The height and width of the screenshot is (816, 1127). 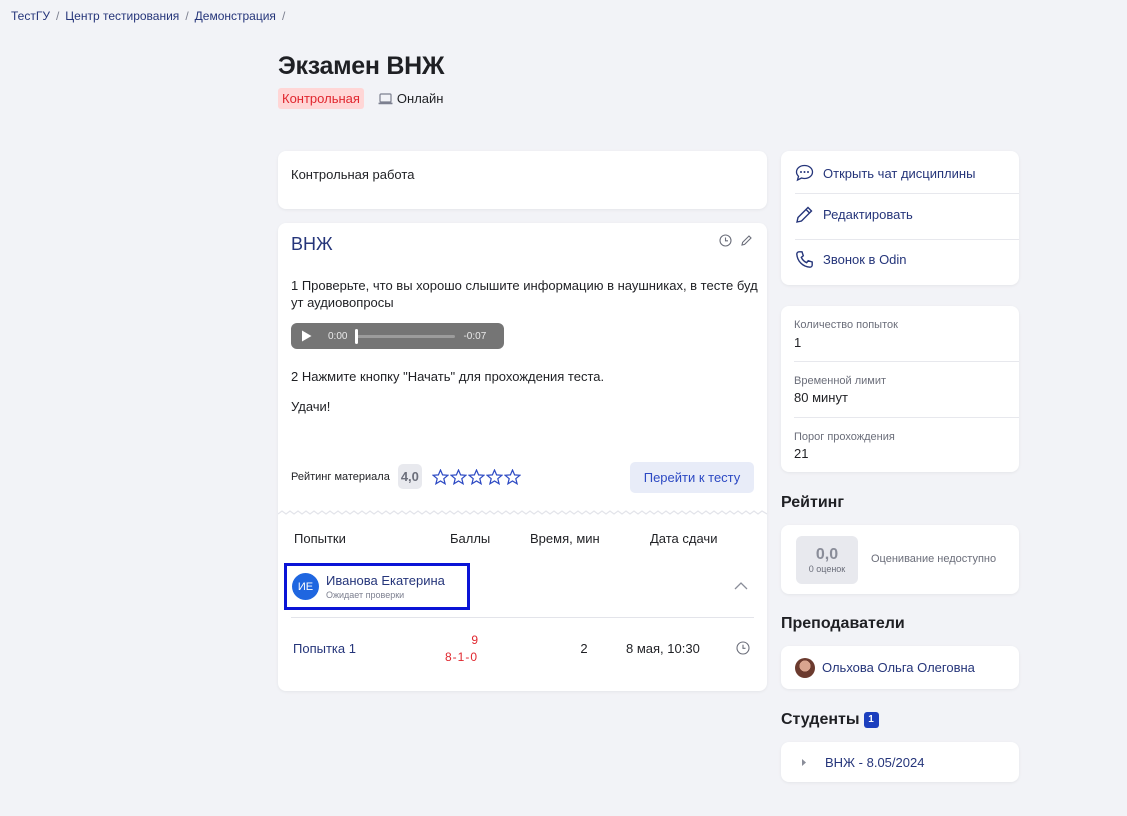 What do you see at coordinates (357, 336) in the screenshot?
I see `audio-seek-thumb` at bounding box center [357, 336].